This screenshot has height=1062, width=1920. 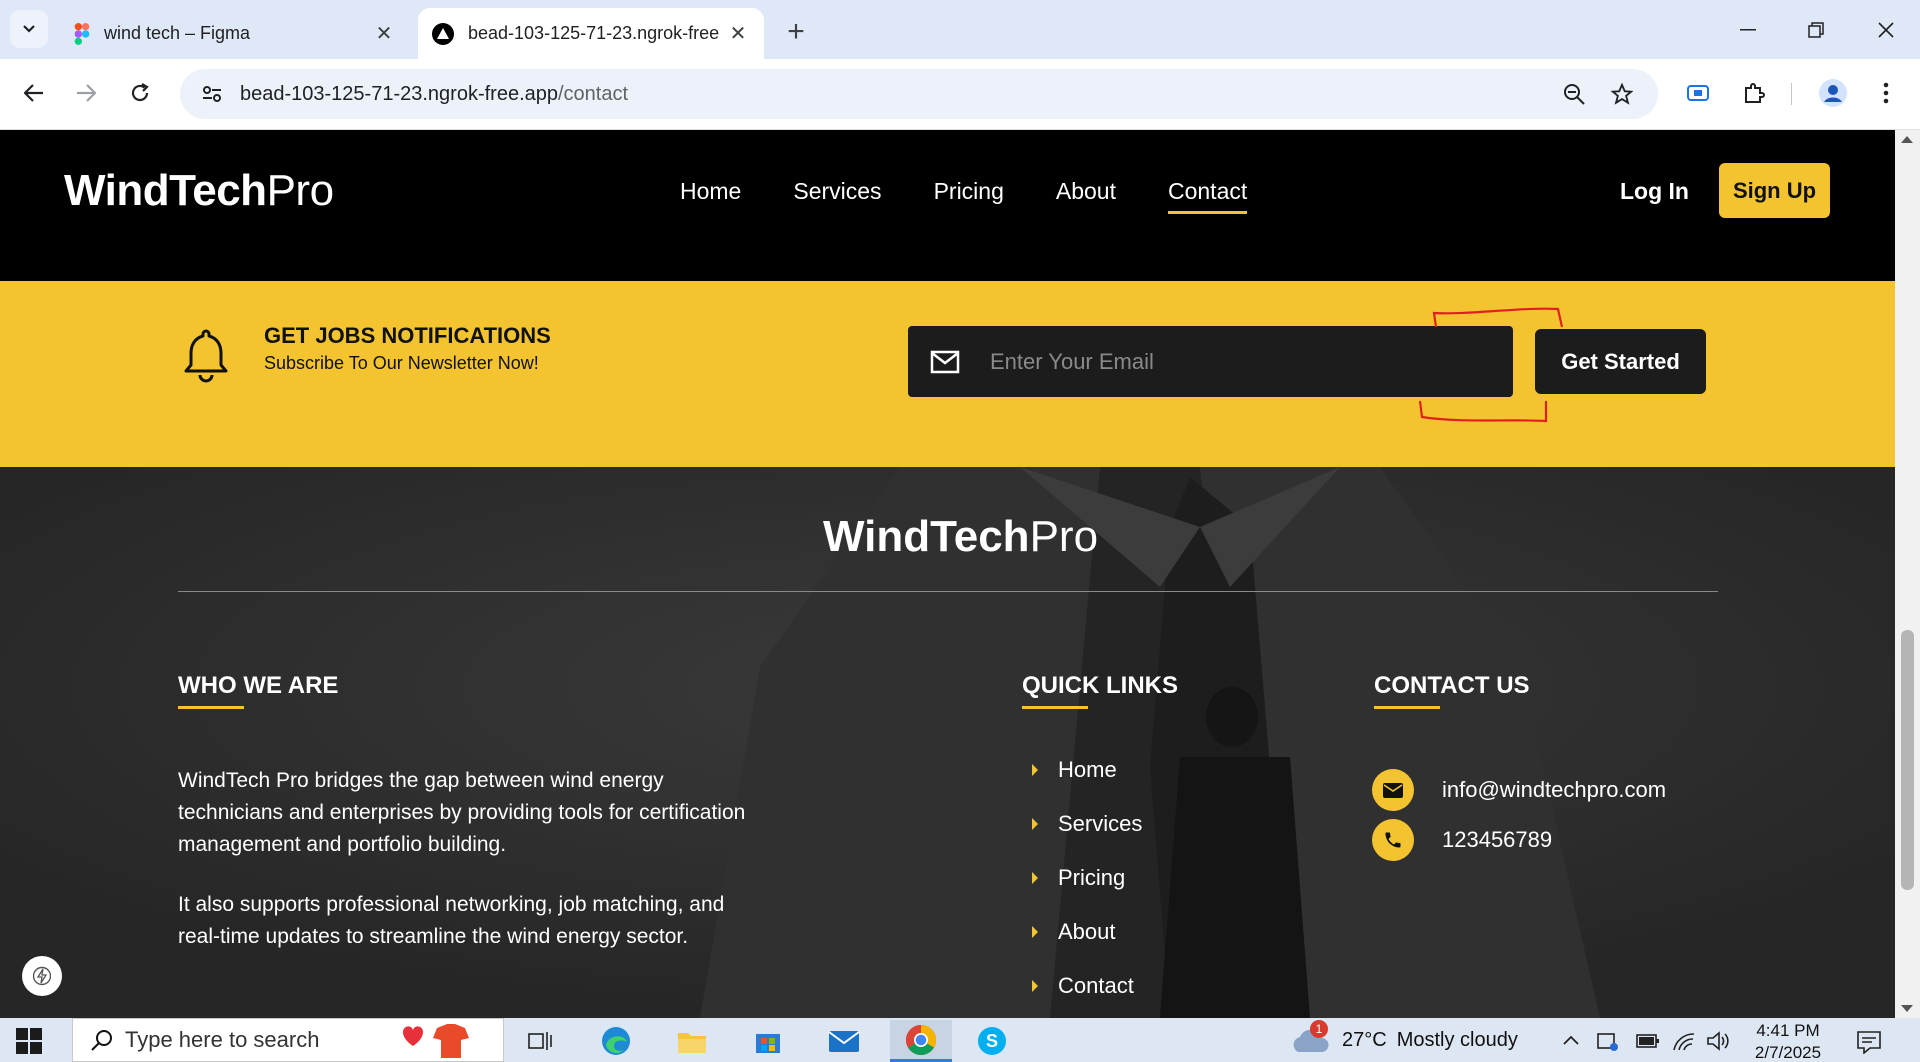 I want to click on url-path: /contact, so click(x=593, y=93).